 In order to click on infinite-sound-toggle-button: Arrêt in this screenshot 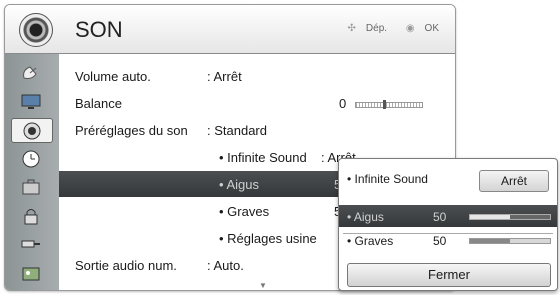, I will do `click(514, 181)`.